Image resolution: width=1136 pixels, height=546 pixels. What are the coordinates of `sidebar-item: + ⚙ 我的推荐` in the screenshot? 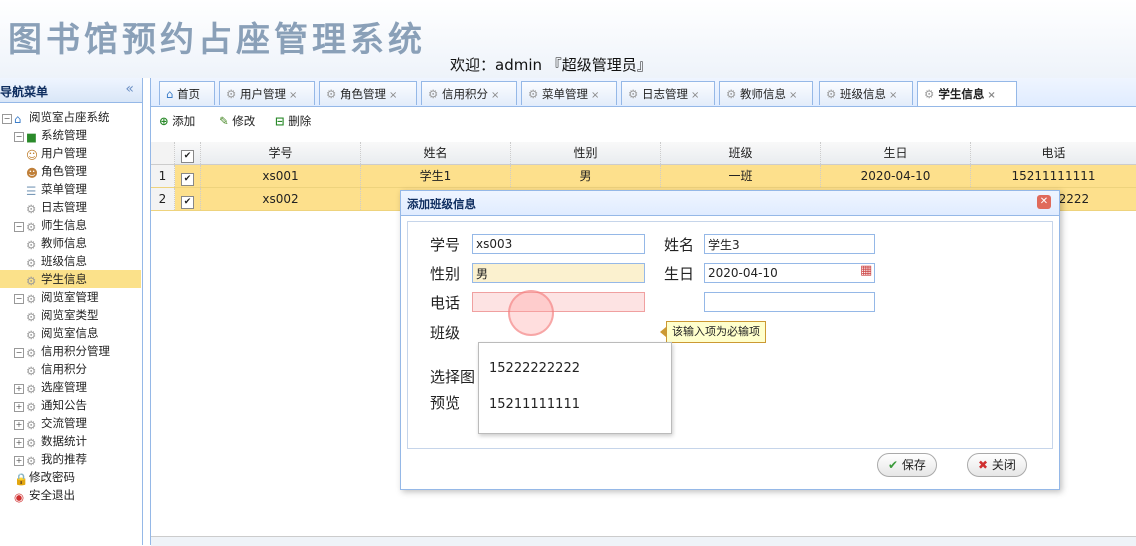 It's located at (50, 459).